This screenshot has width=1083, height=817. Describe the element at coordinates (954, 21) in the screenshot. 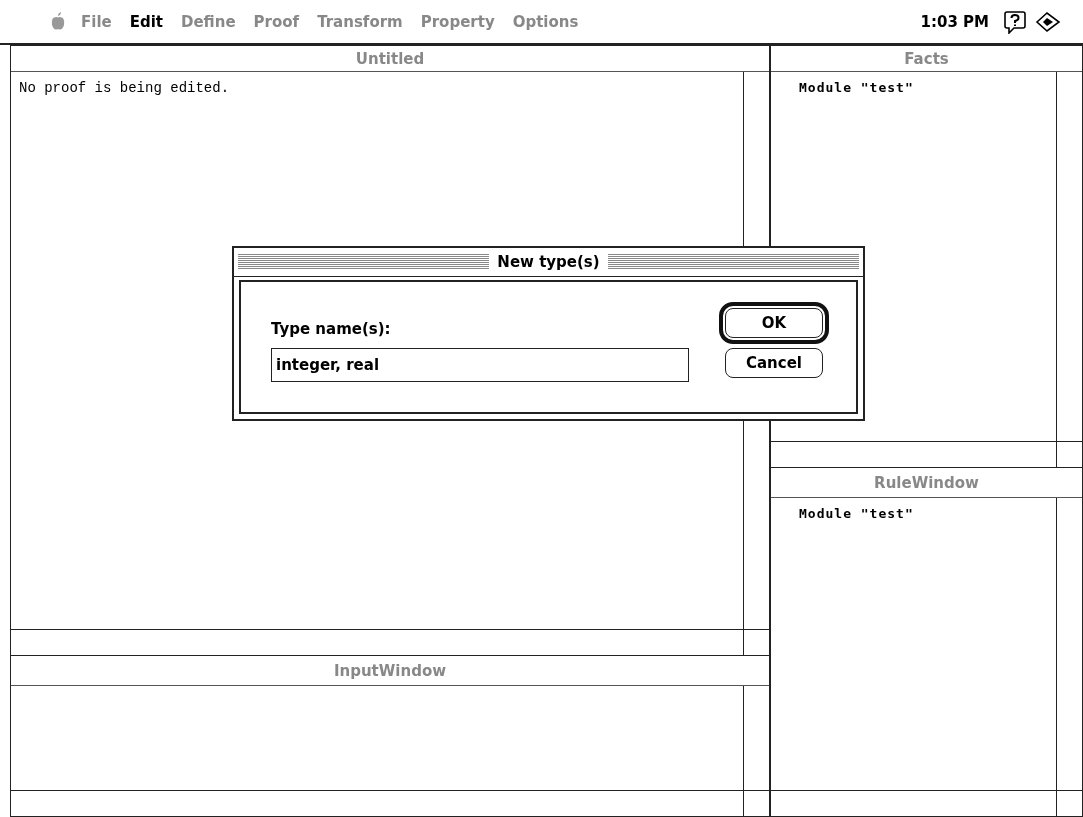

I see `clock: 1:03 PM` at that location.